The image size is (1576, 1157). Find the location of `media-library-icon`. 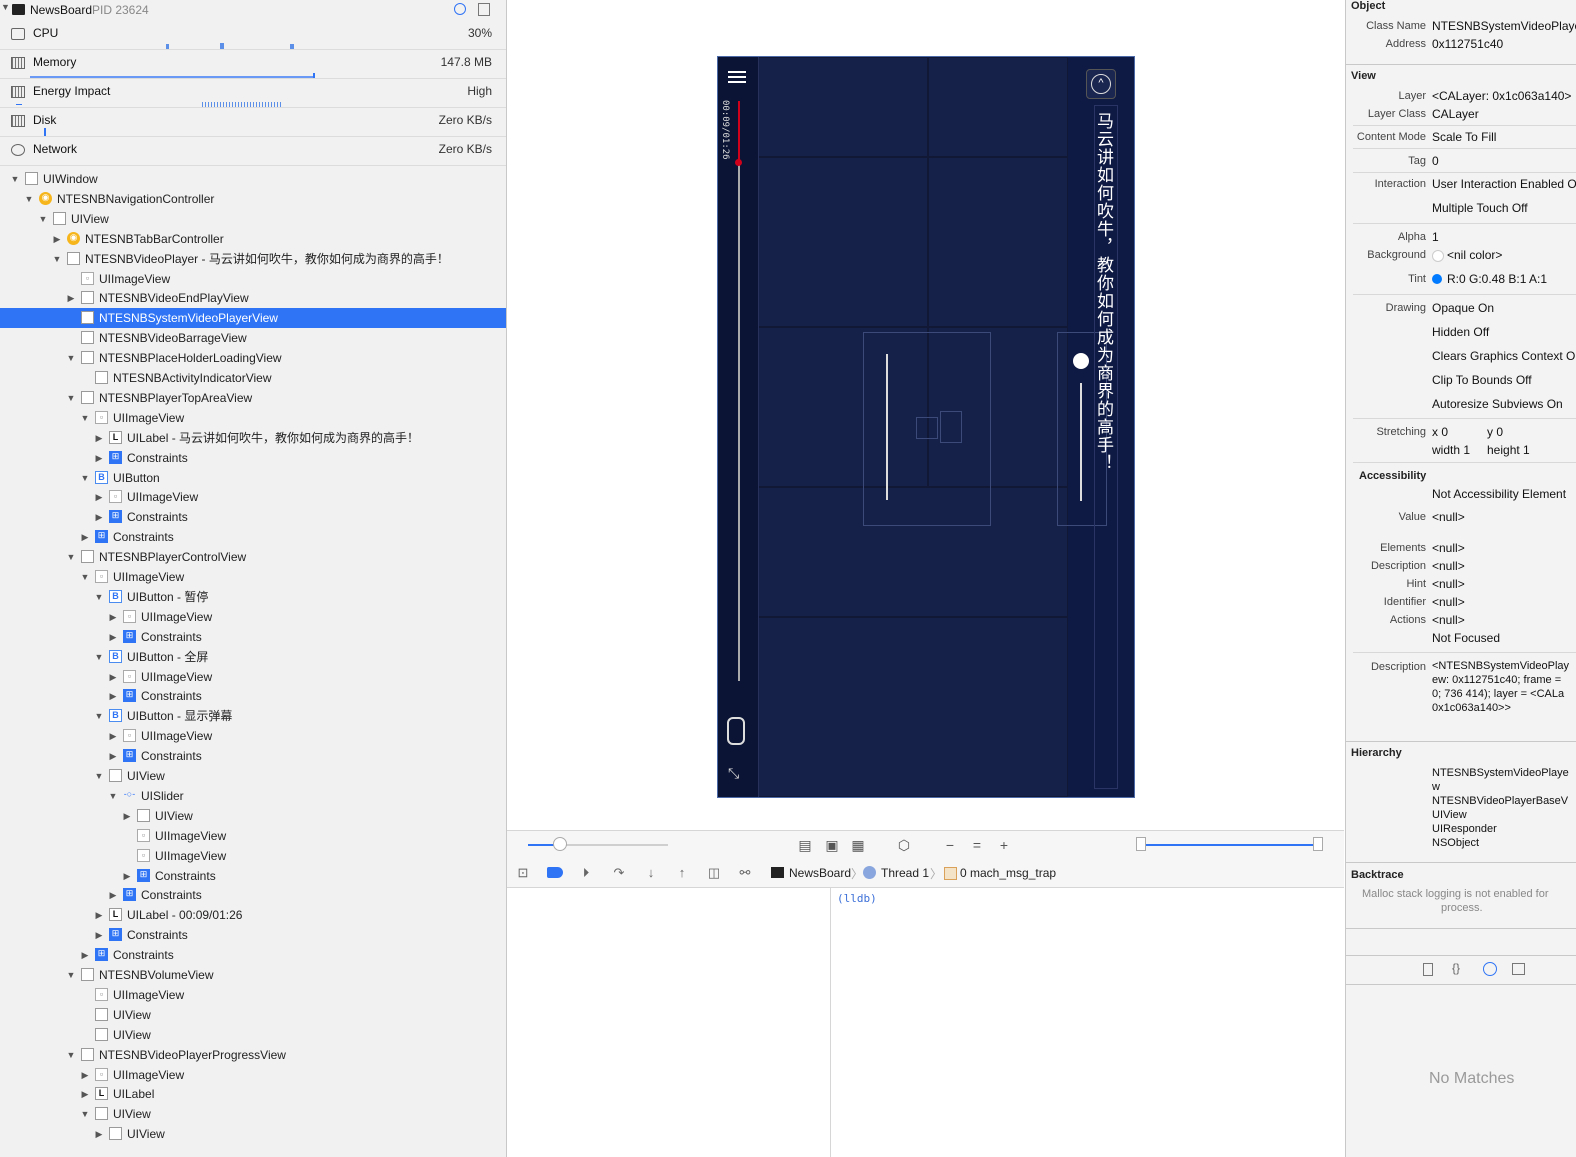

media-library-icon is located at coordinates (1518, 969).